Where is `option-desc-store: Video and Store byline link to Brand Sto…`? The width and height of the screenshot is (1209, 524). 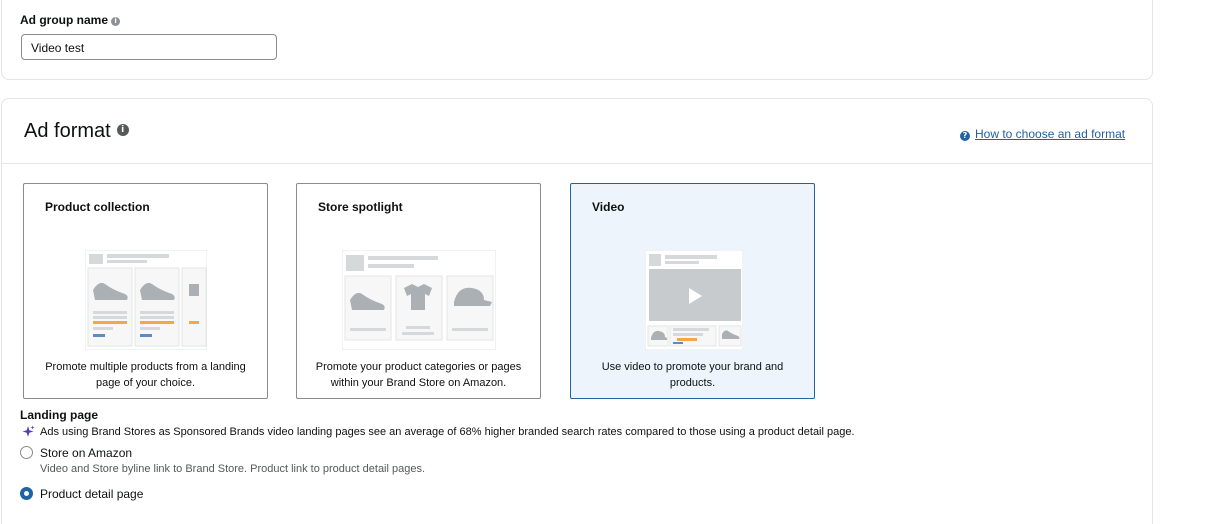
option-desc-store: Video and Store byline link to Brand Sto… is located at coordinates (233, 469).